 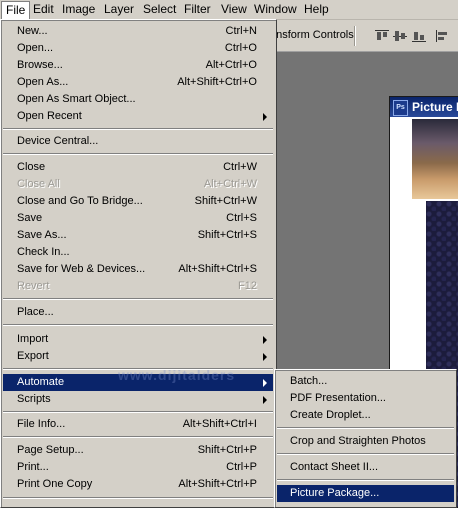 I want to click on menu-file: File, so click(x=16, y=10).